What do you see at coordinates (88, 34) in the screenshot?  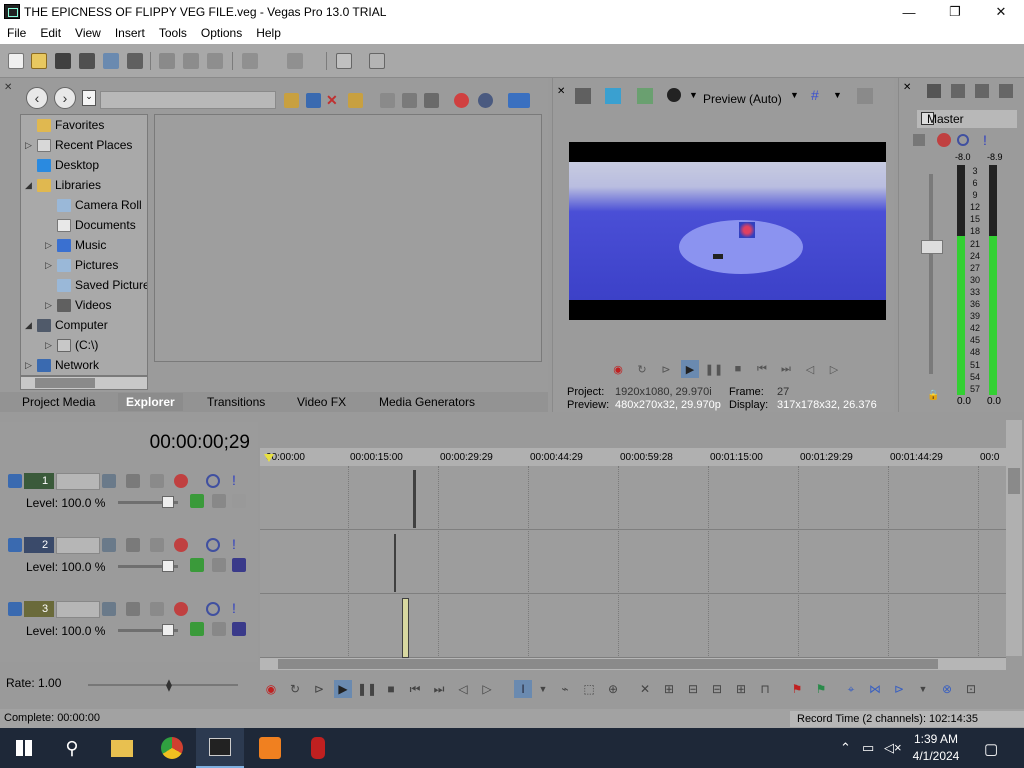 I see `menu-view: View` at bounding box center [88, 34].